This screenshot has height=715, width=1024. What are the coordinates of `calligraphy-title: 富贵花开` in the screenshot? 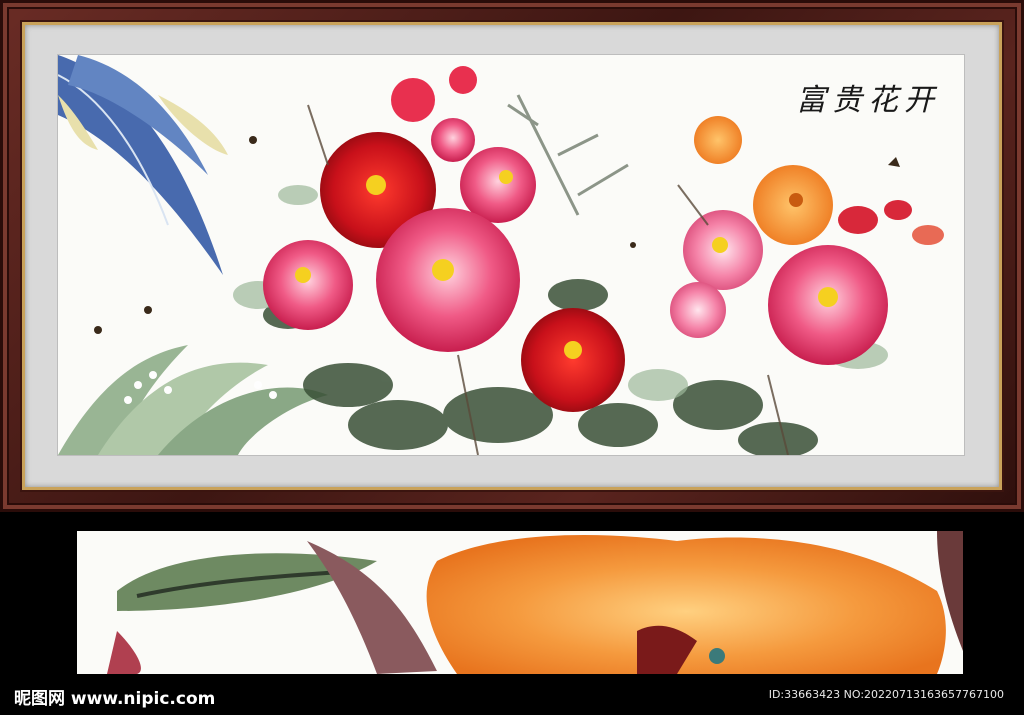 It's located at (868, 100).